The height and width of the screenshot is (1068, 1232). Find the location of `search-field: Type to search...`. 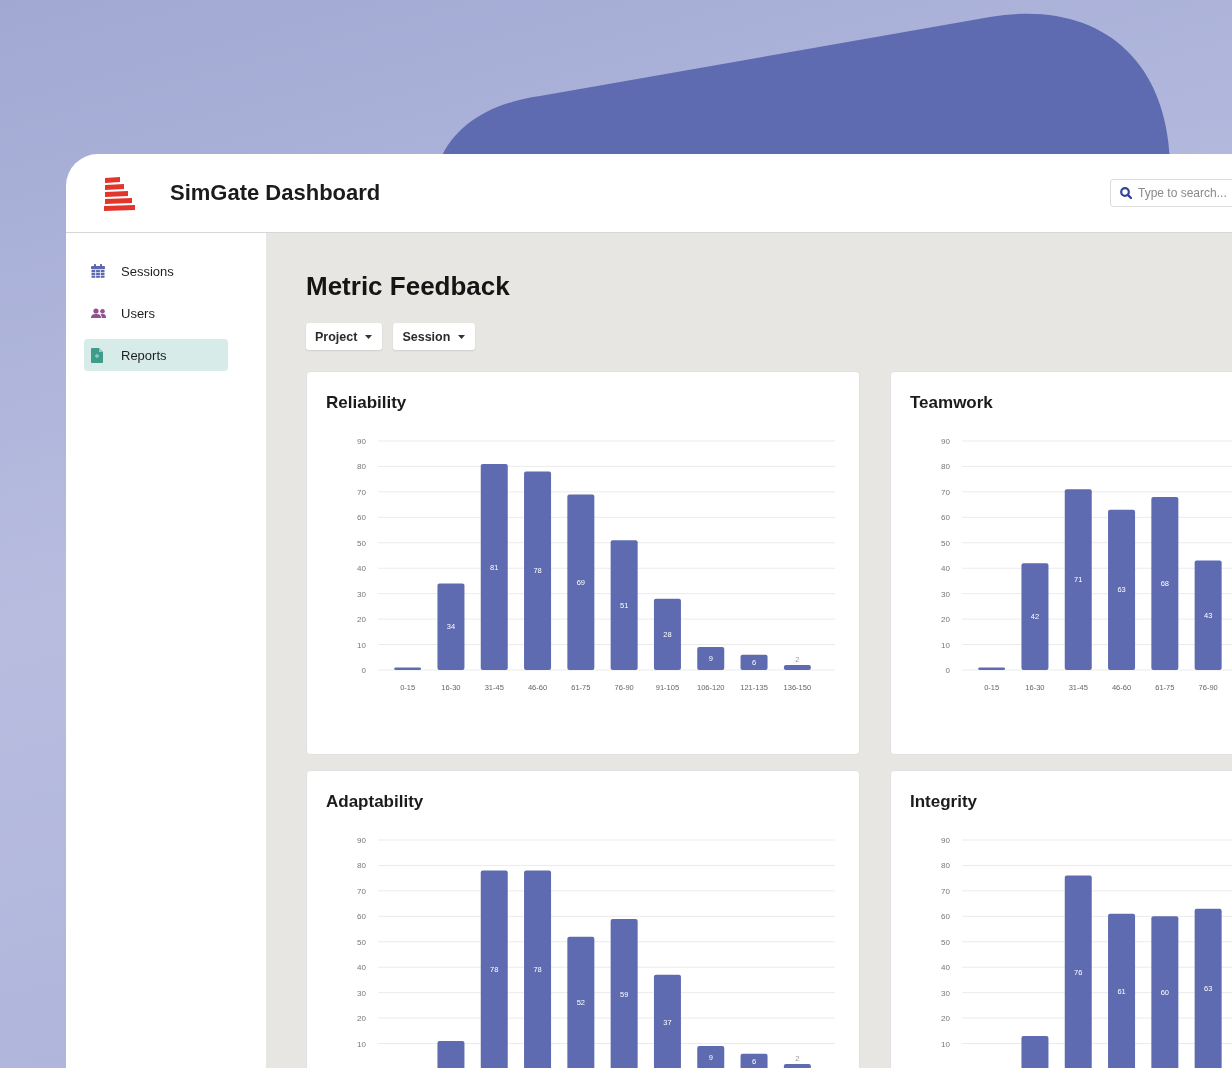

search-field: Type to search... is located at coordinates (1171, 193).